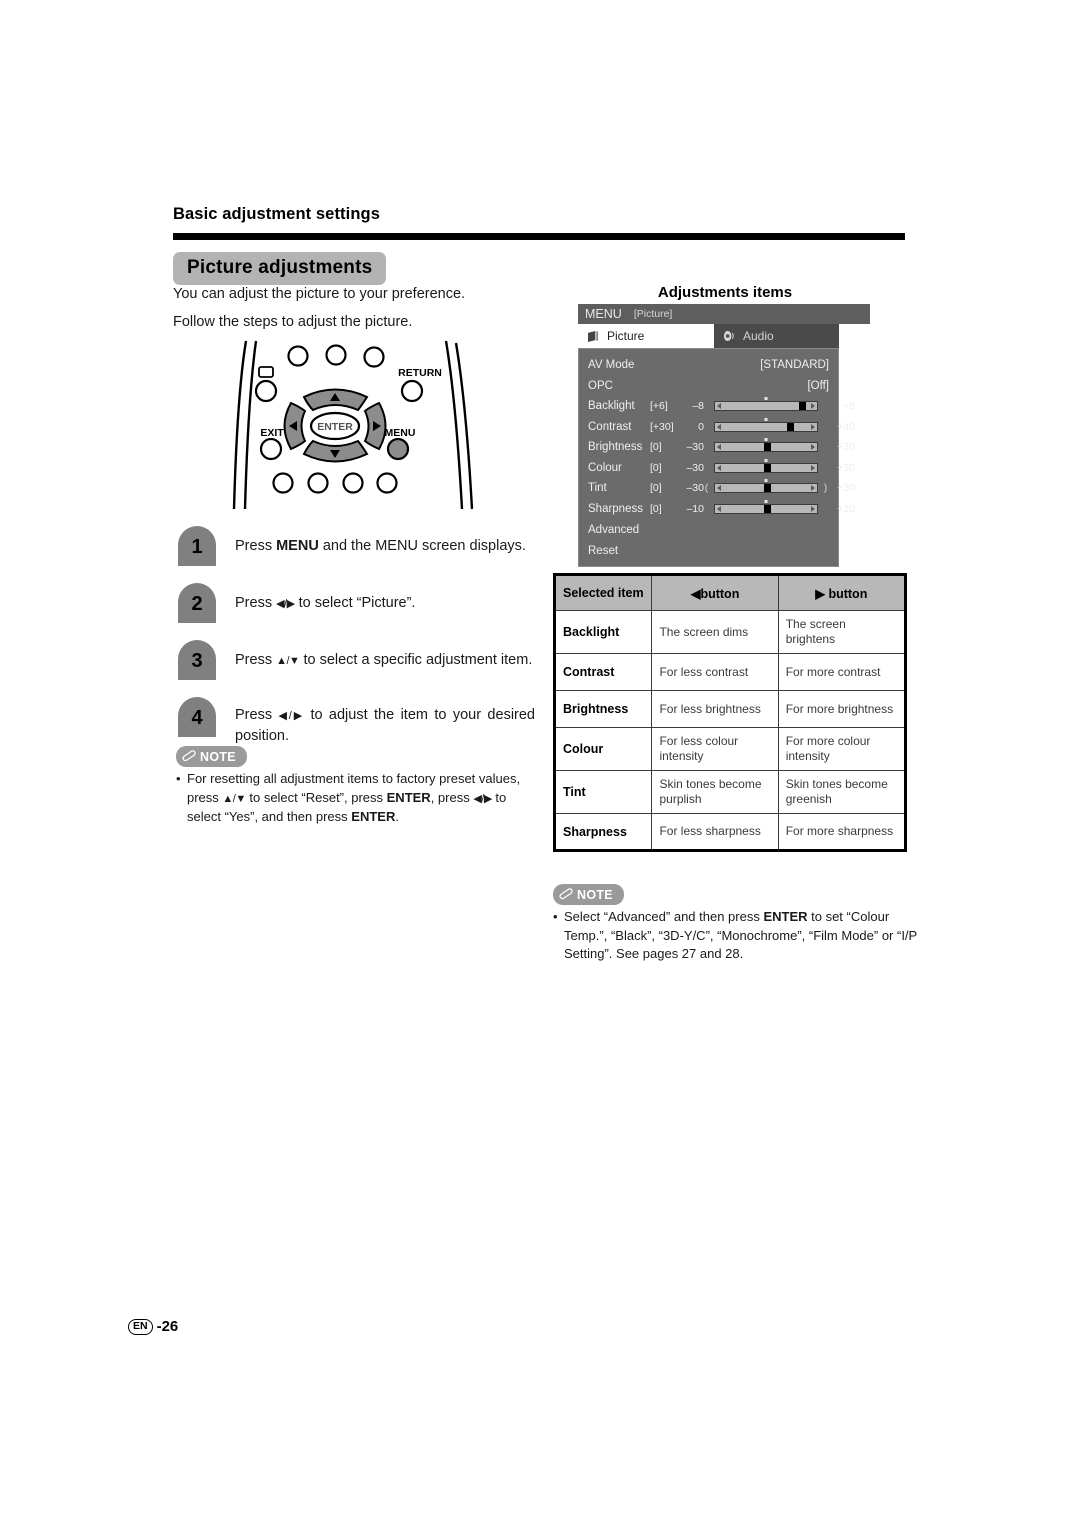 The height and width of the screenshot is (1528, 1080). Describe the element at coordinates (400, 433) in the screenshot. I see `remote-label-menu: MENU` at that location.